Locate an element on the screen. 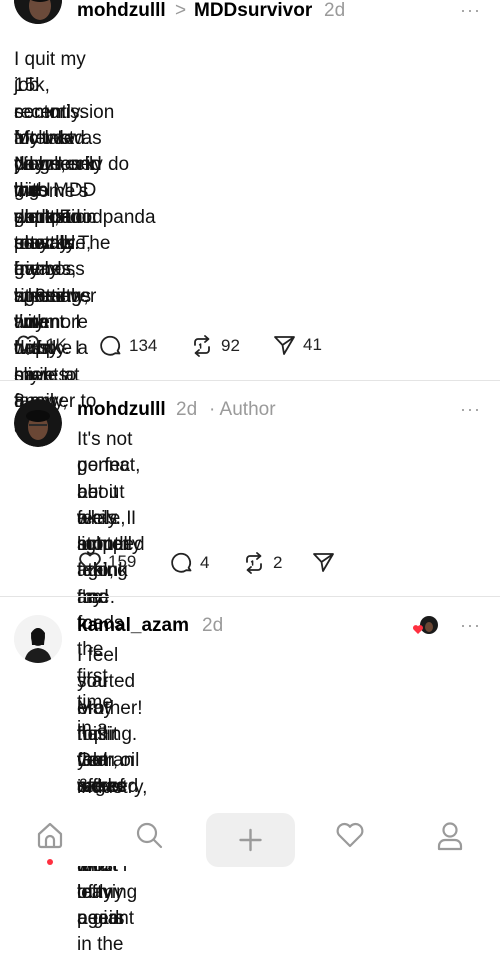 This screenshot has height=959, width=500. home-icon is located at coordinates (50, 835).